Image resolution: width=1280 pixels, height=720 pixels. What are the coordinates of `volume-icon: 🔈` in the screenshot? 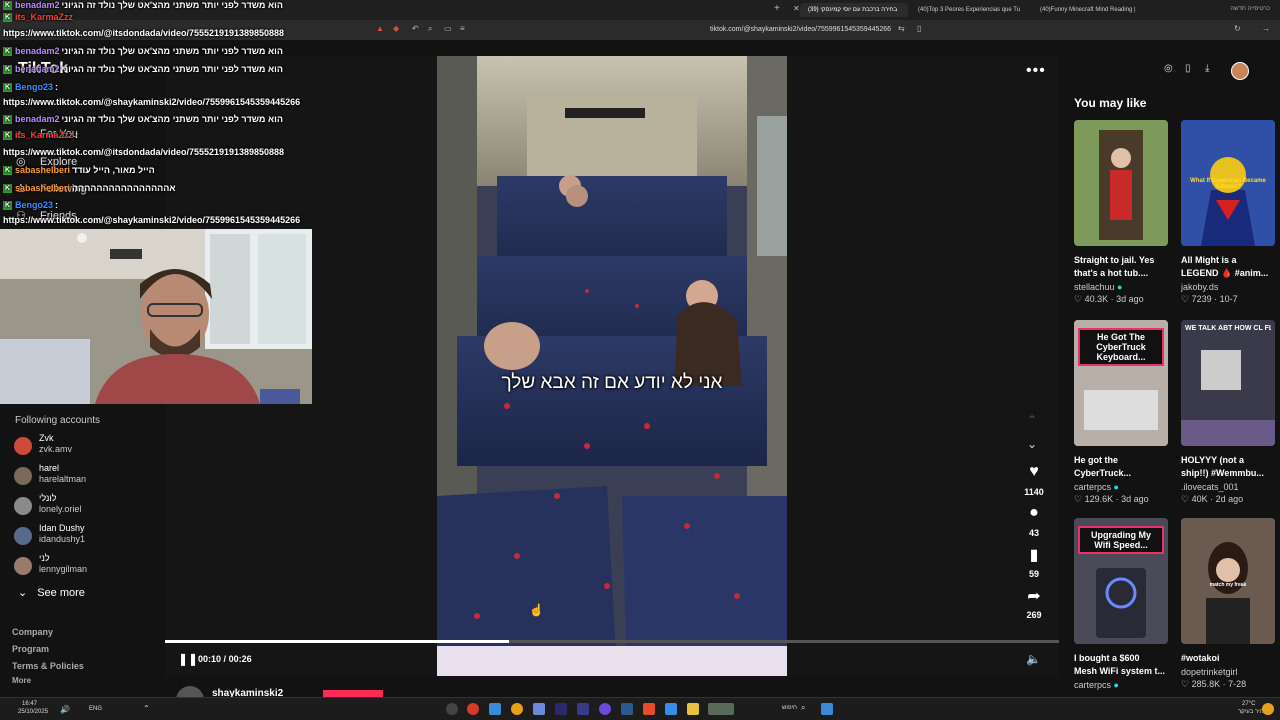 It's located at (1033, 659).